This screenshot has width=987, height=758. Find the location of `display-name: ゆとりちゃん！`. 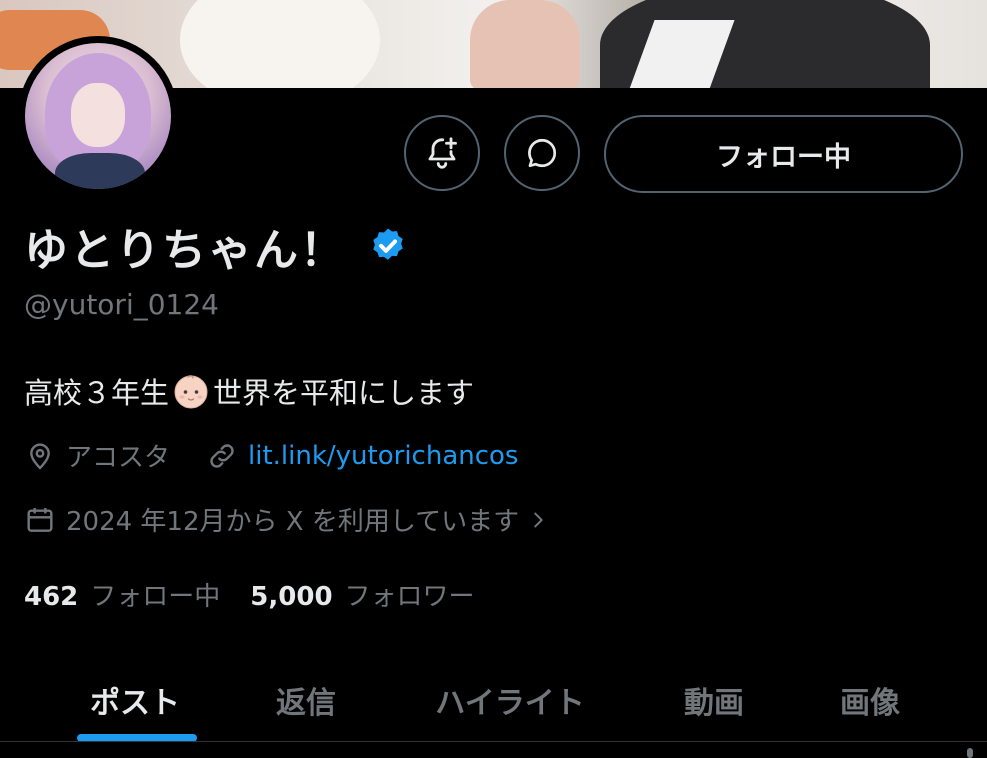

display-name: ゆとりちゃん！ is located at coordinates (185, 250).